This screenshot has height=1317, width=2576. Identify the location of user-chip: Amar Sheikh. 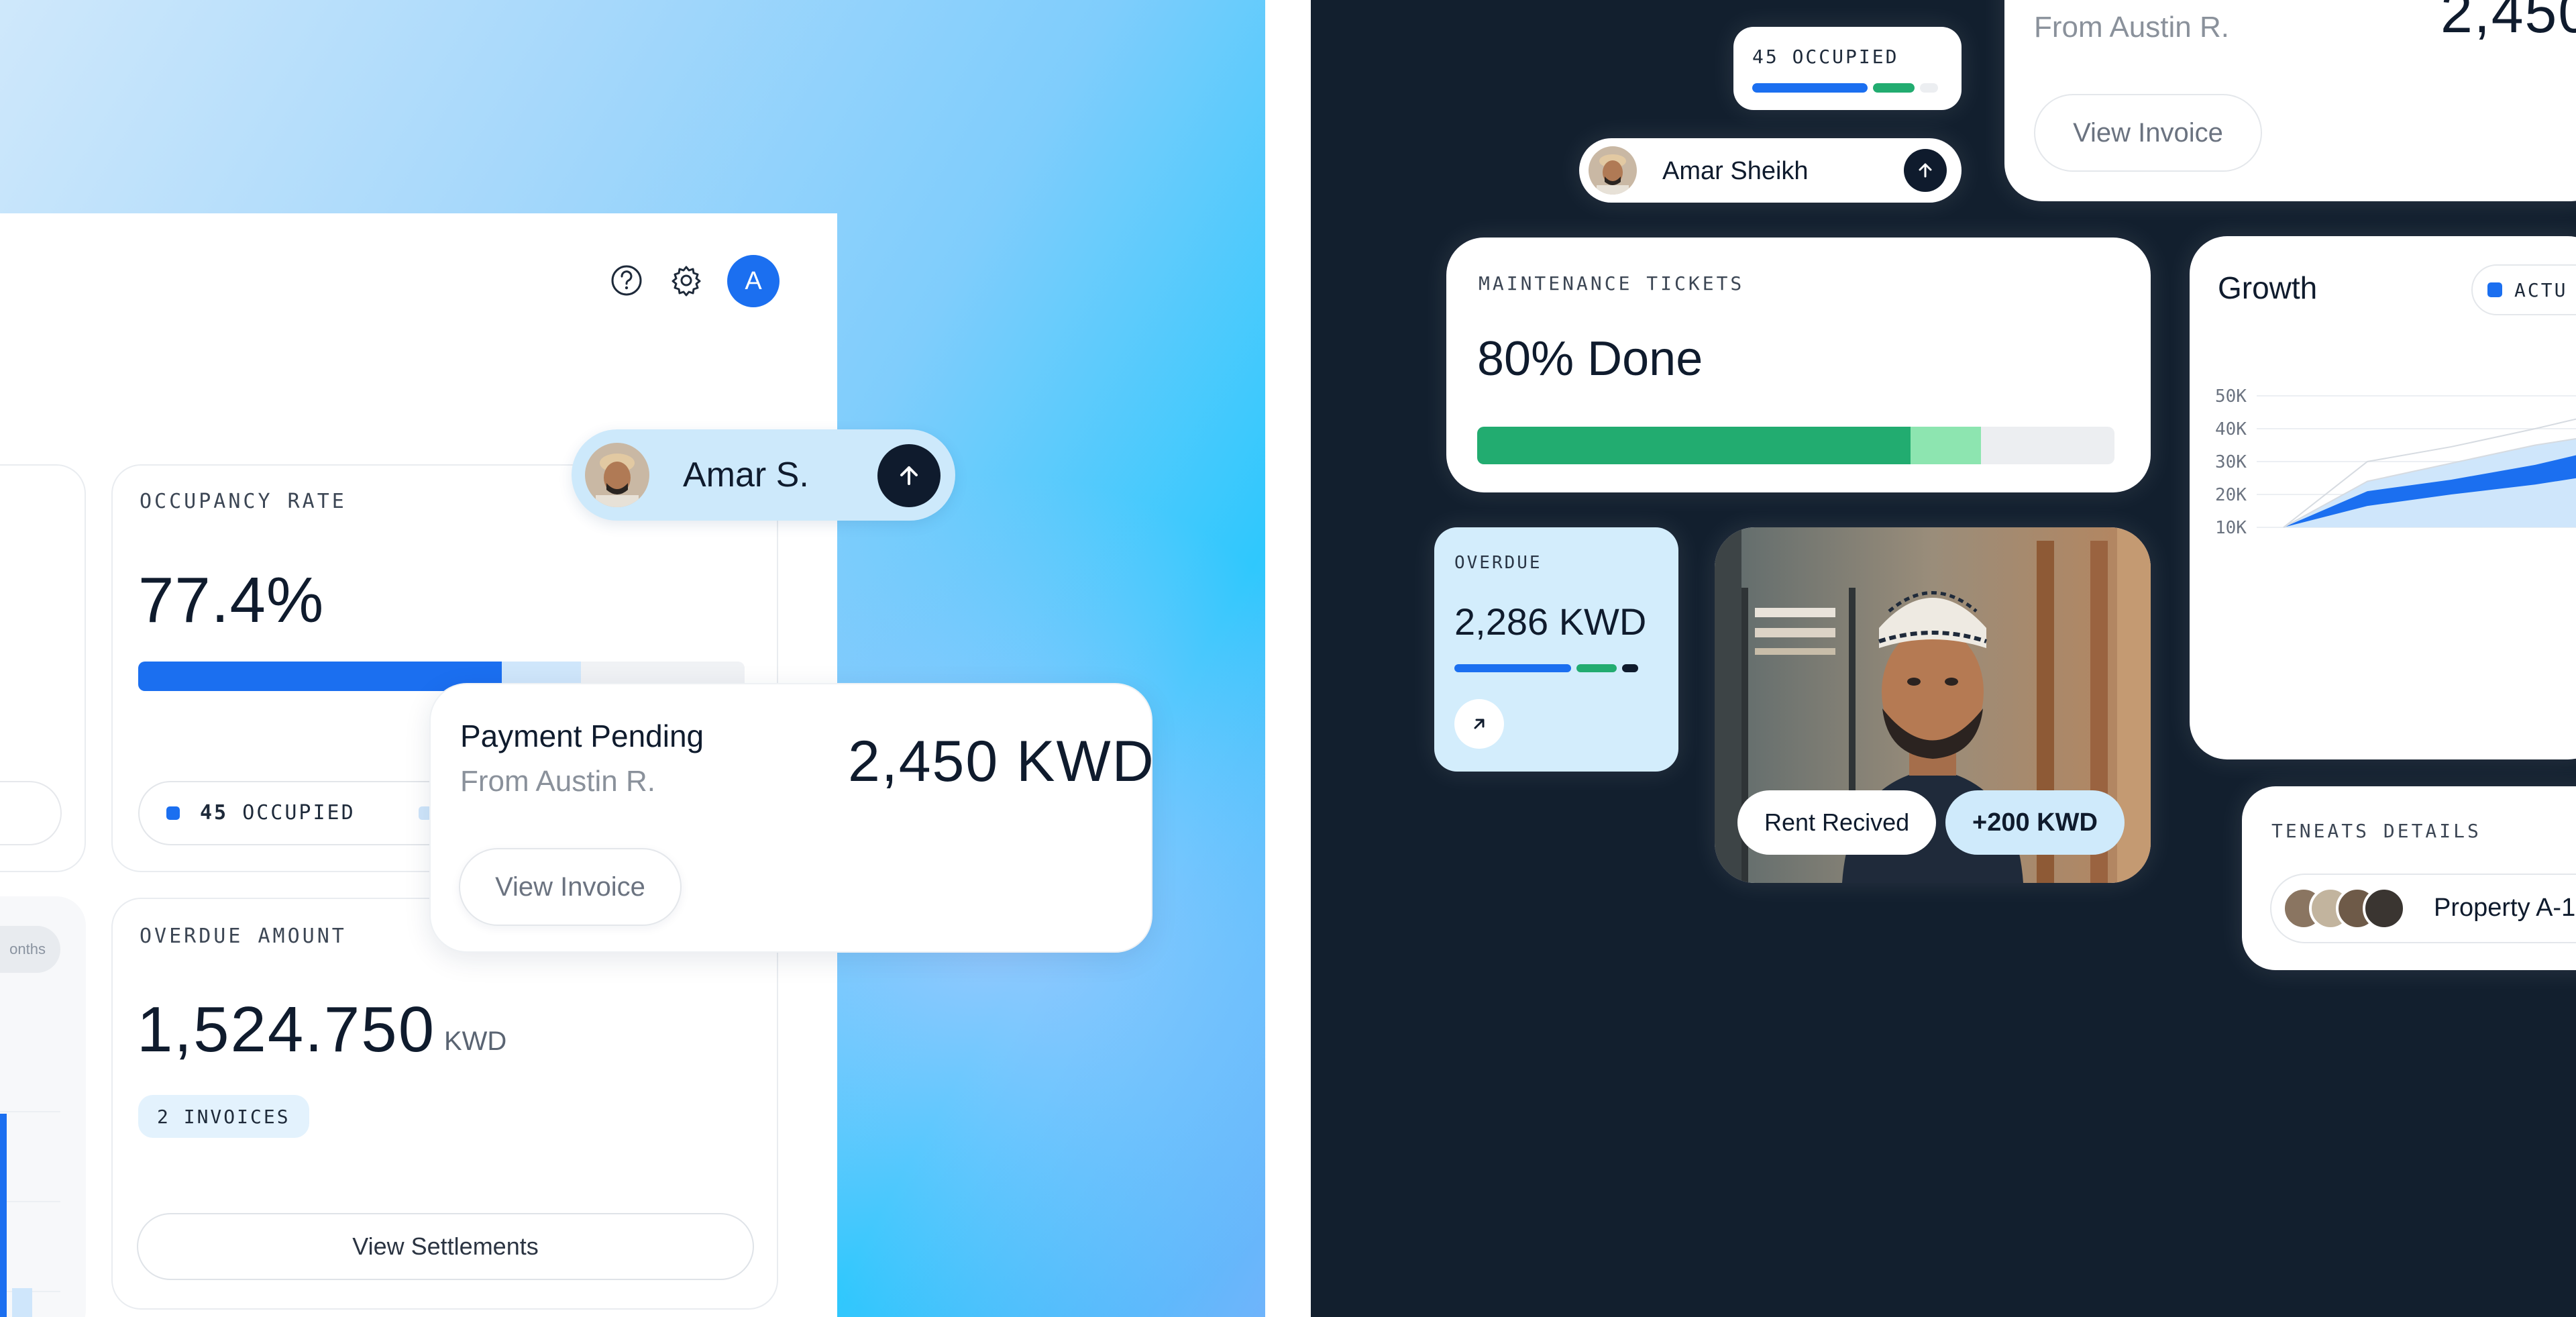
(1770, 170).